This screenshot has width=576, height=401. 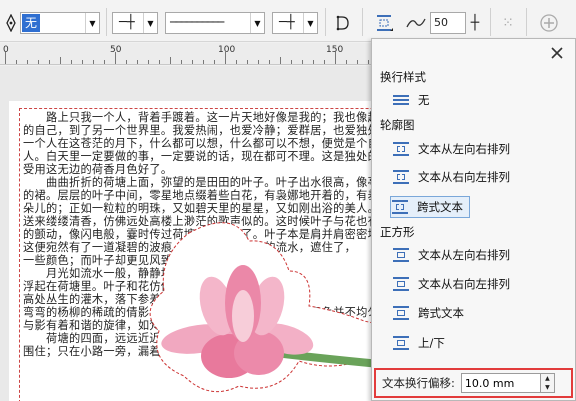 I want to click on section-wrap-style: 换行样式, so click(x=403, y=77).